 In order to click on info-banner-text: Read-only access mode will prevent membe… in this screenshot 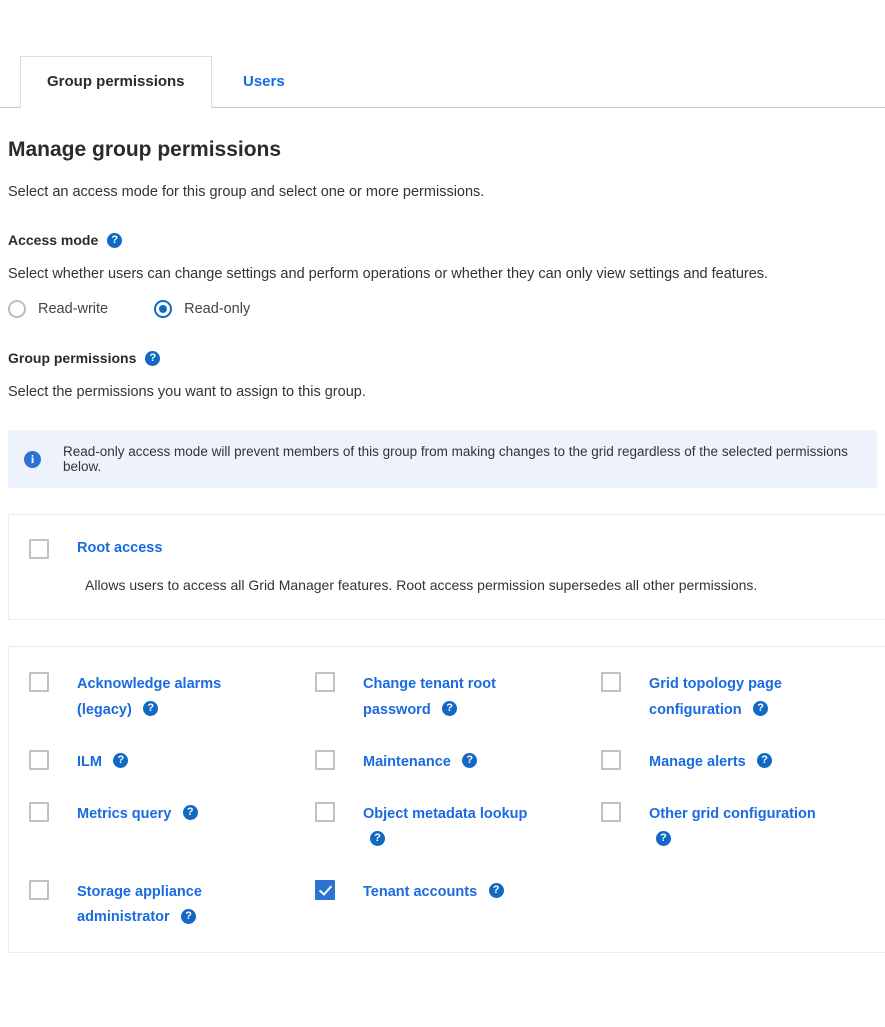, I will do `click(455, 459)`.